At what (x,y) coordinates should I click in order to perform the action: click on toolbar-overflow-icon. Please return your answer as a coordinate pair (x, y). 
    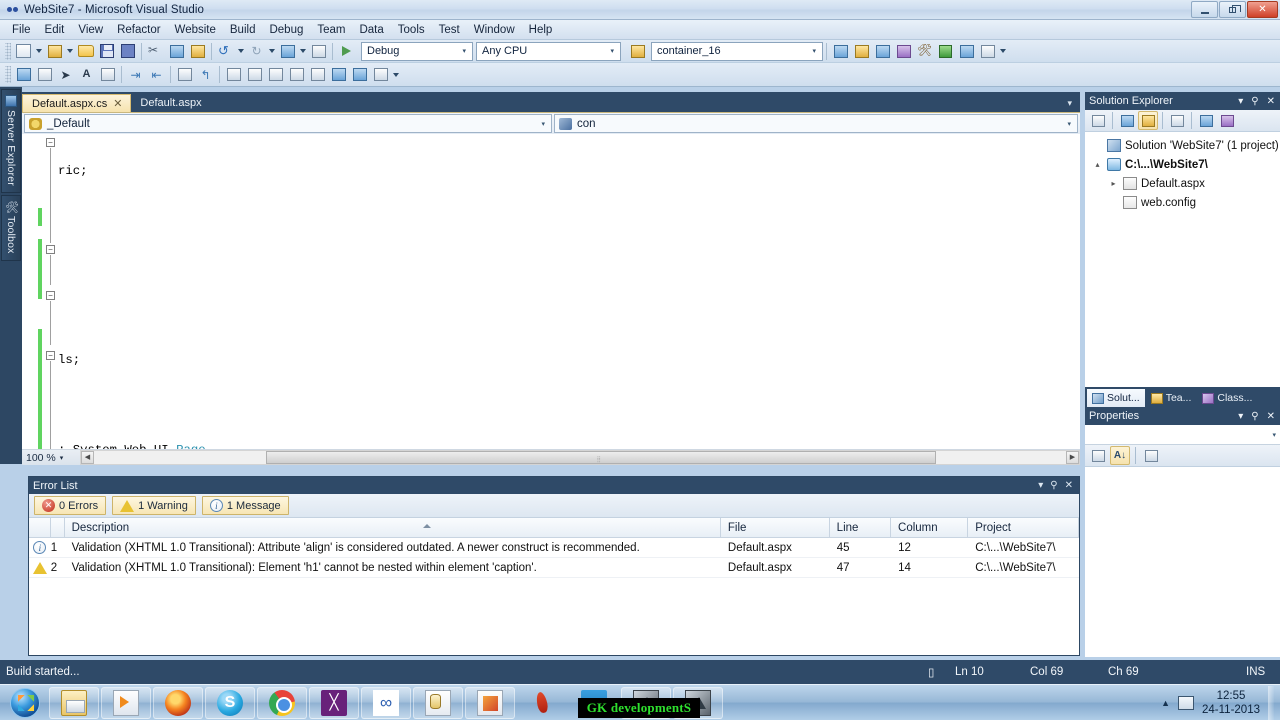
    Looking at the image, I should click on (1003, 51).